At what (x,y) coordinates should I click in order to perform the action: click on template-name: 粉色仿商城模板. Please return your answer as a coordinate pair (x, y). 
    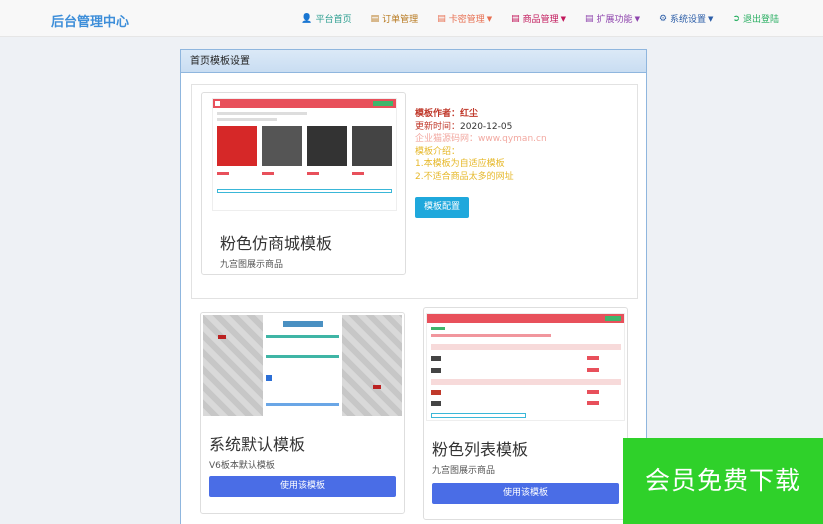
    Looking at the image, I should click on (276, 243).